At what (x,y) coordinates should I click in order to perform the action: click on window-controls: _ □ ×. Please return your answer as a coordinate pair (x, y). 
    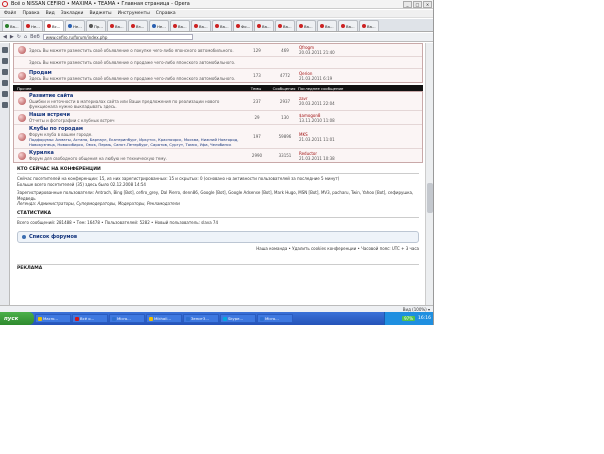
    Looking at the image, I should click on (417, 4).